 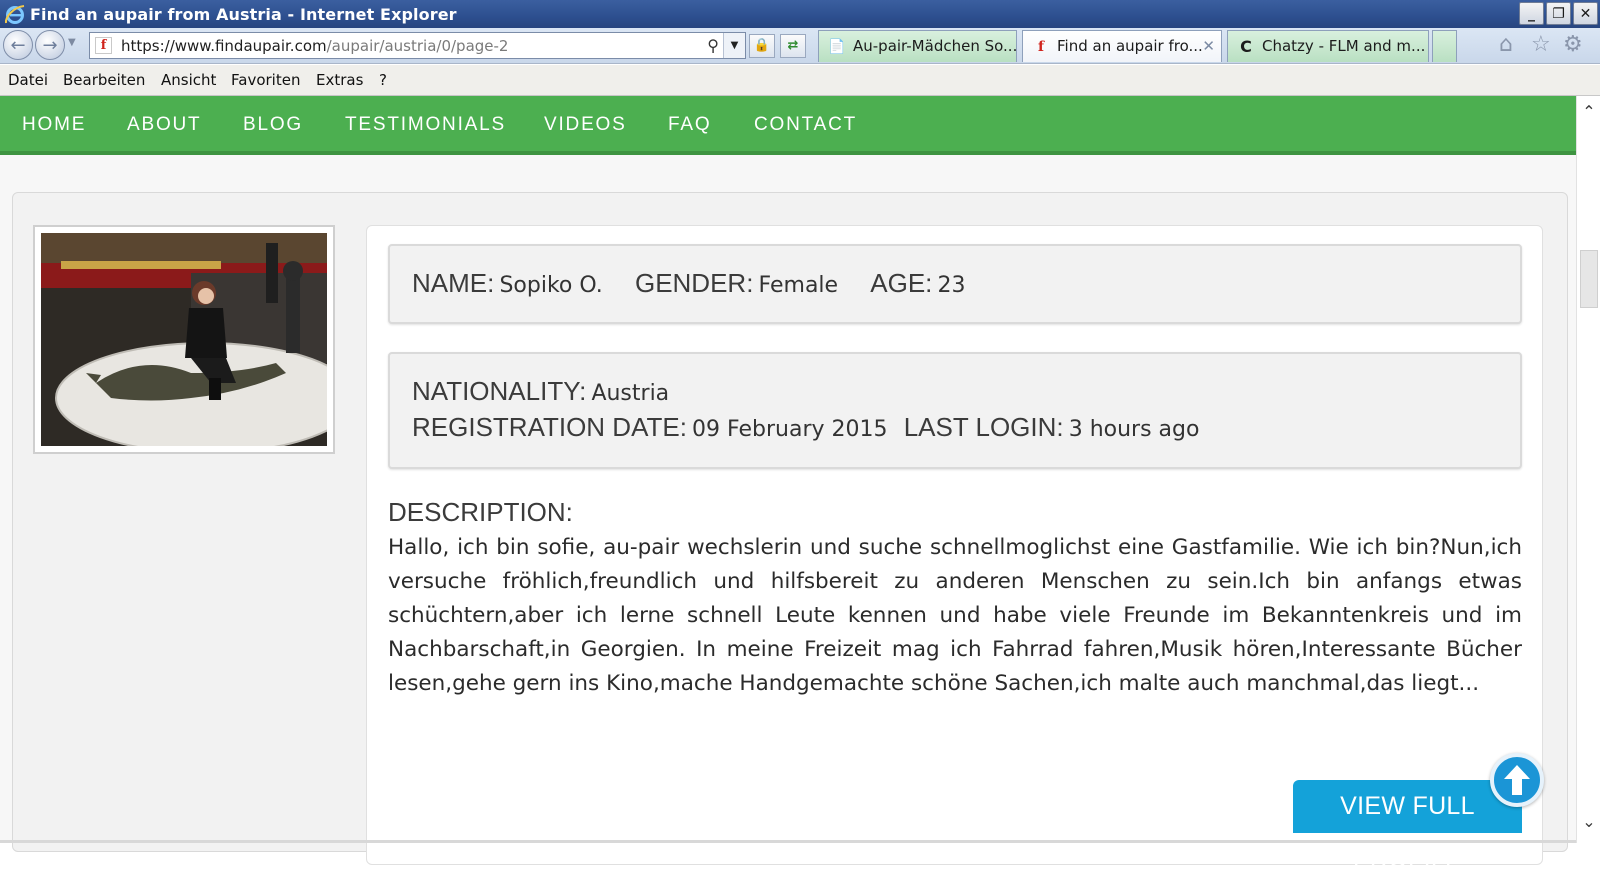 I want to click on minimize-button: _, so click(x=1531, y=13).